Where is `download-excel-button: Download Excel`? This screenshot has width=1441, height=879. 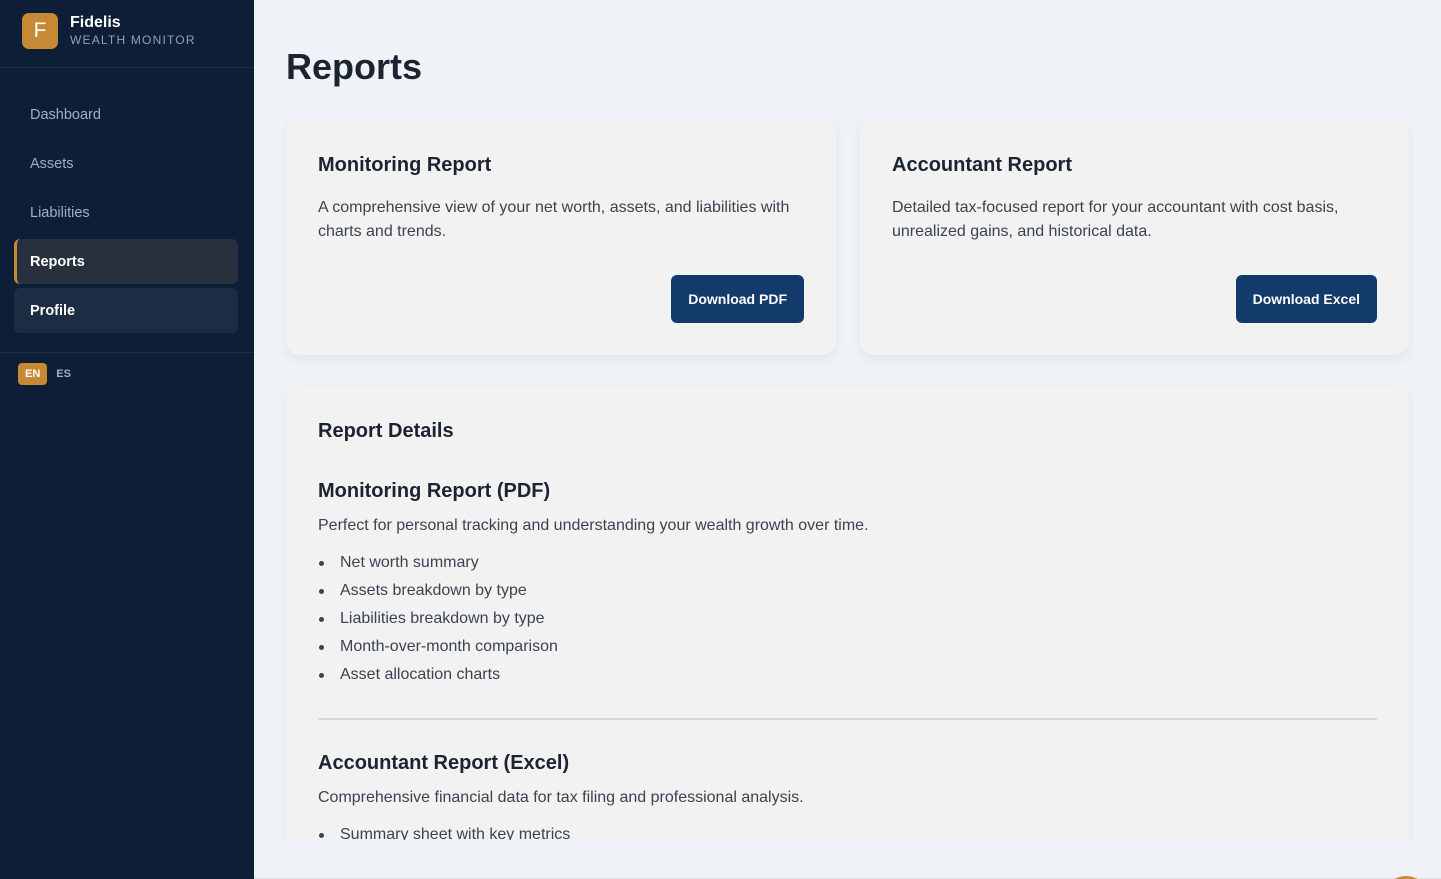 download-excel-button: Download Excel is located at coordinates (1306, 299).